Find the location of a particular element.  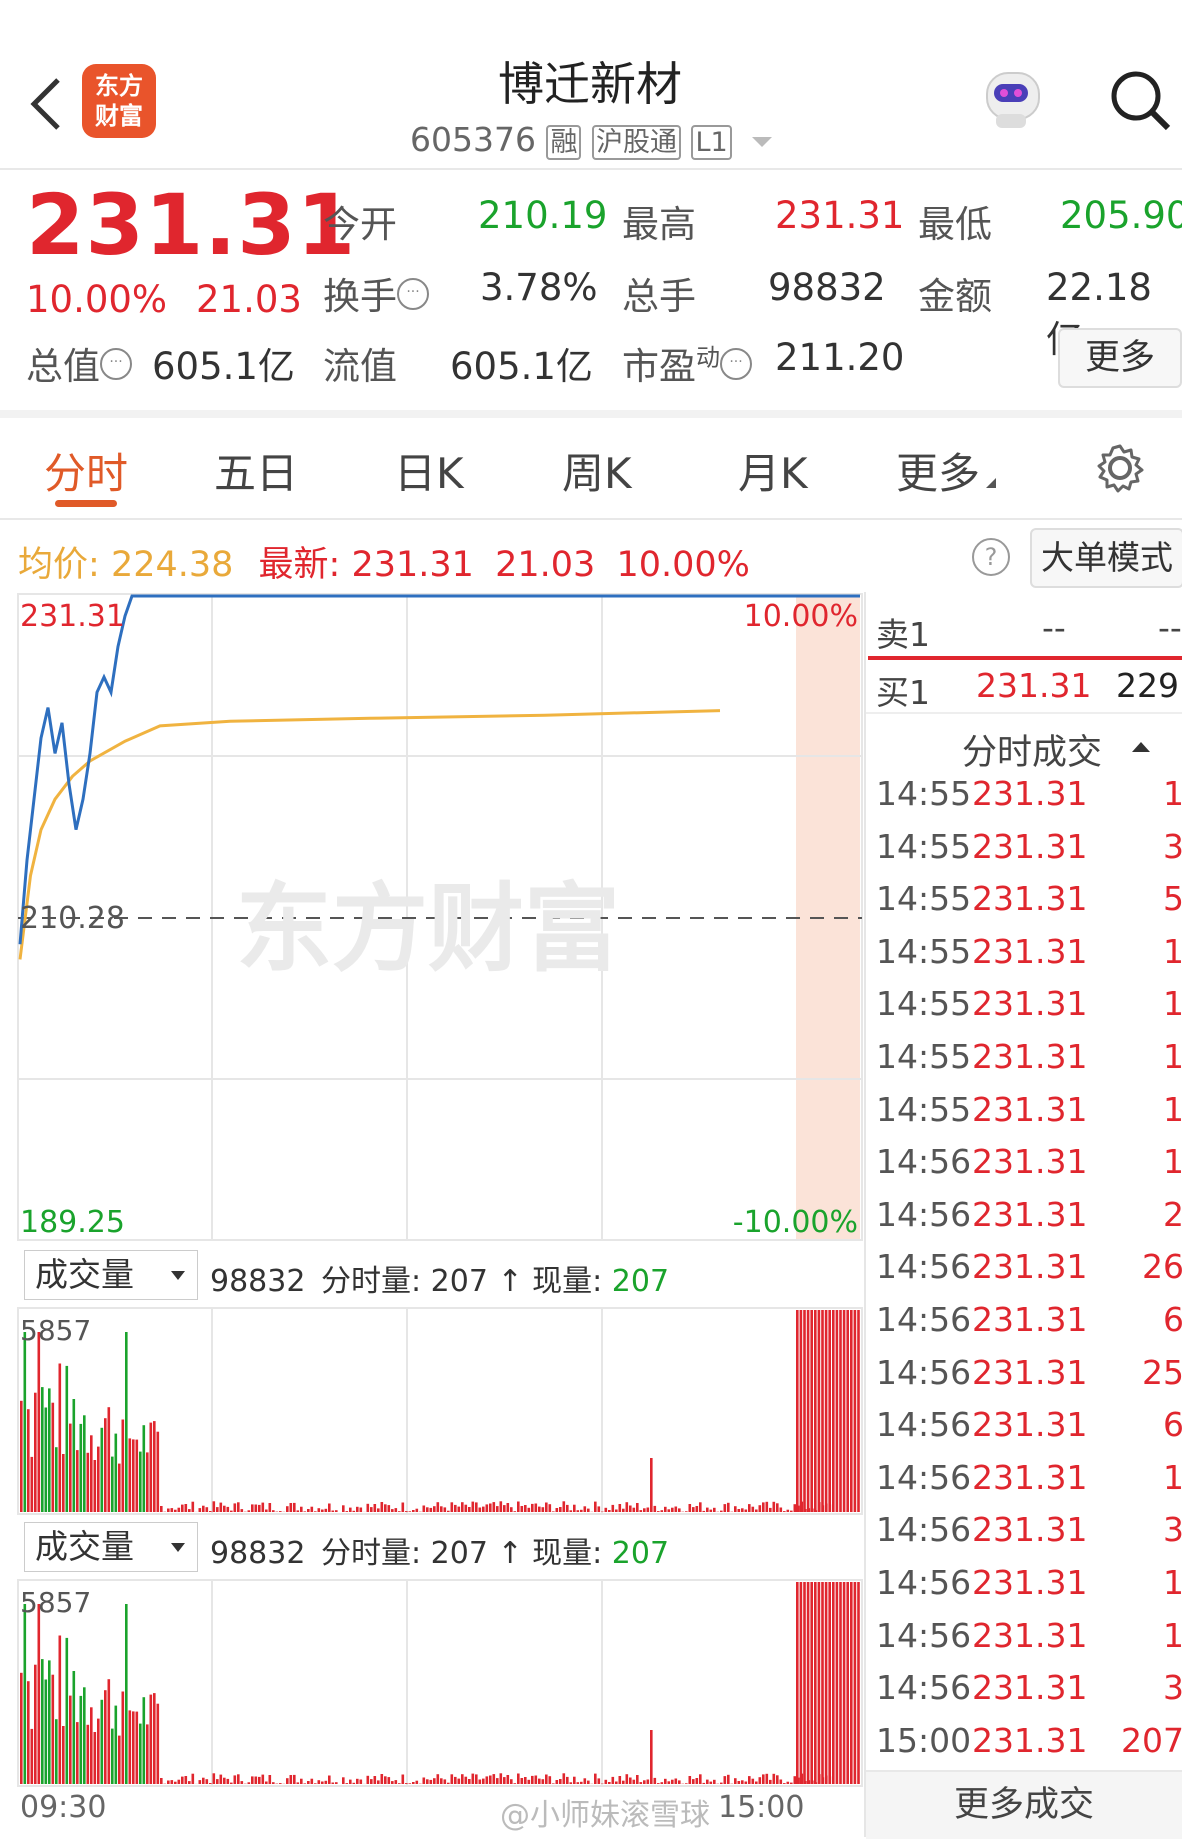

collapse-arrow-icon is located at coordinates (1141, 747).